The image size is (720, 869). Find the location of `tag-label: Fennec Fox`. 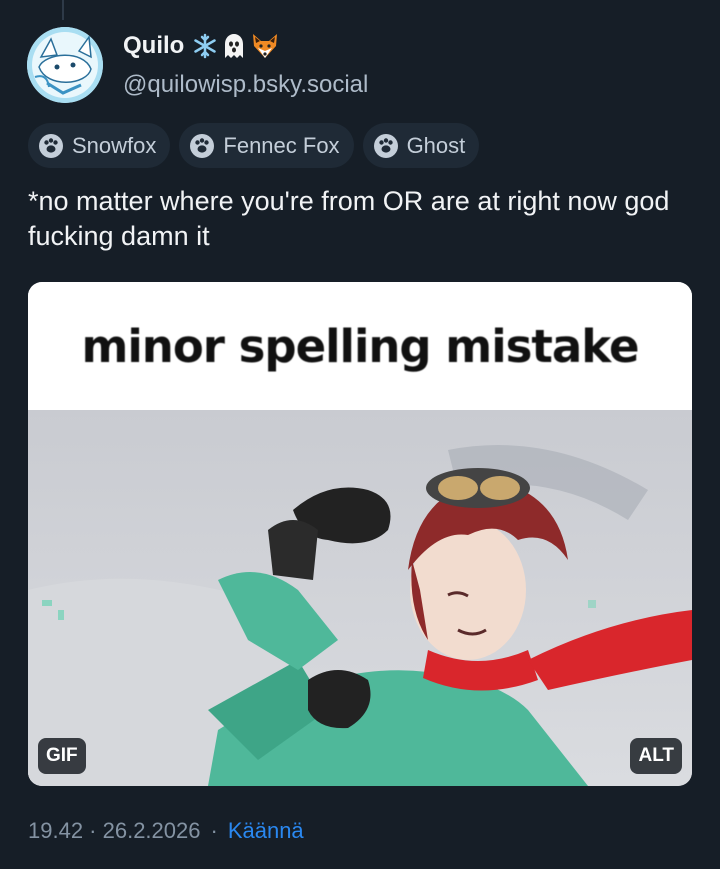

tag-label: Fennec Fox is located at coordinates (281, 145).